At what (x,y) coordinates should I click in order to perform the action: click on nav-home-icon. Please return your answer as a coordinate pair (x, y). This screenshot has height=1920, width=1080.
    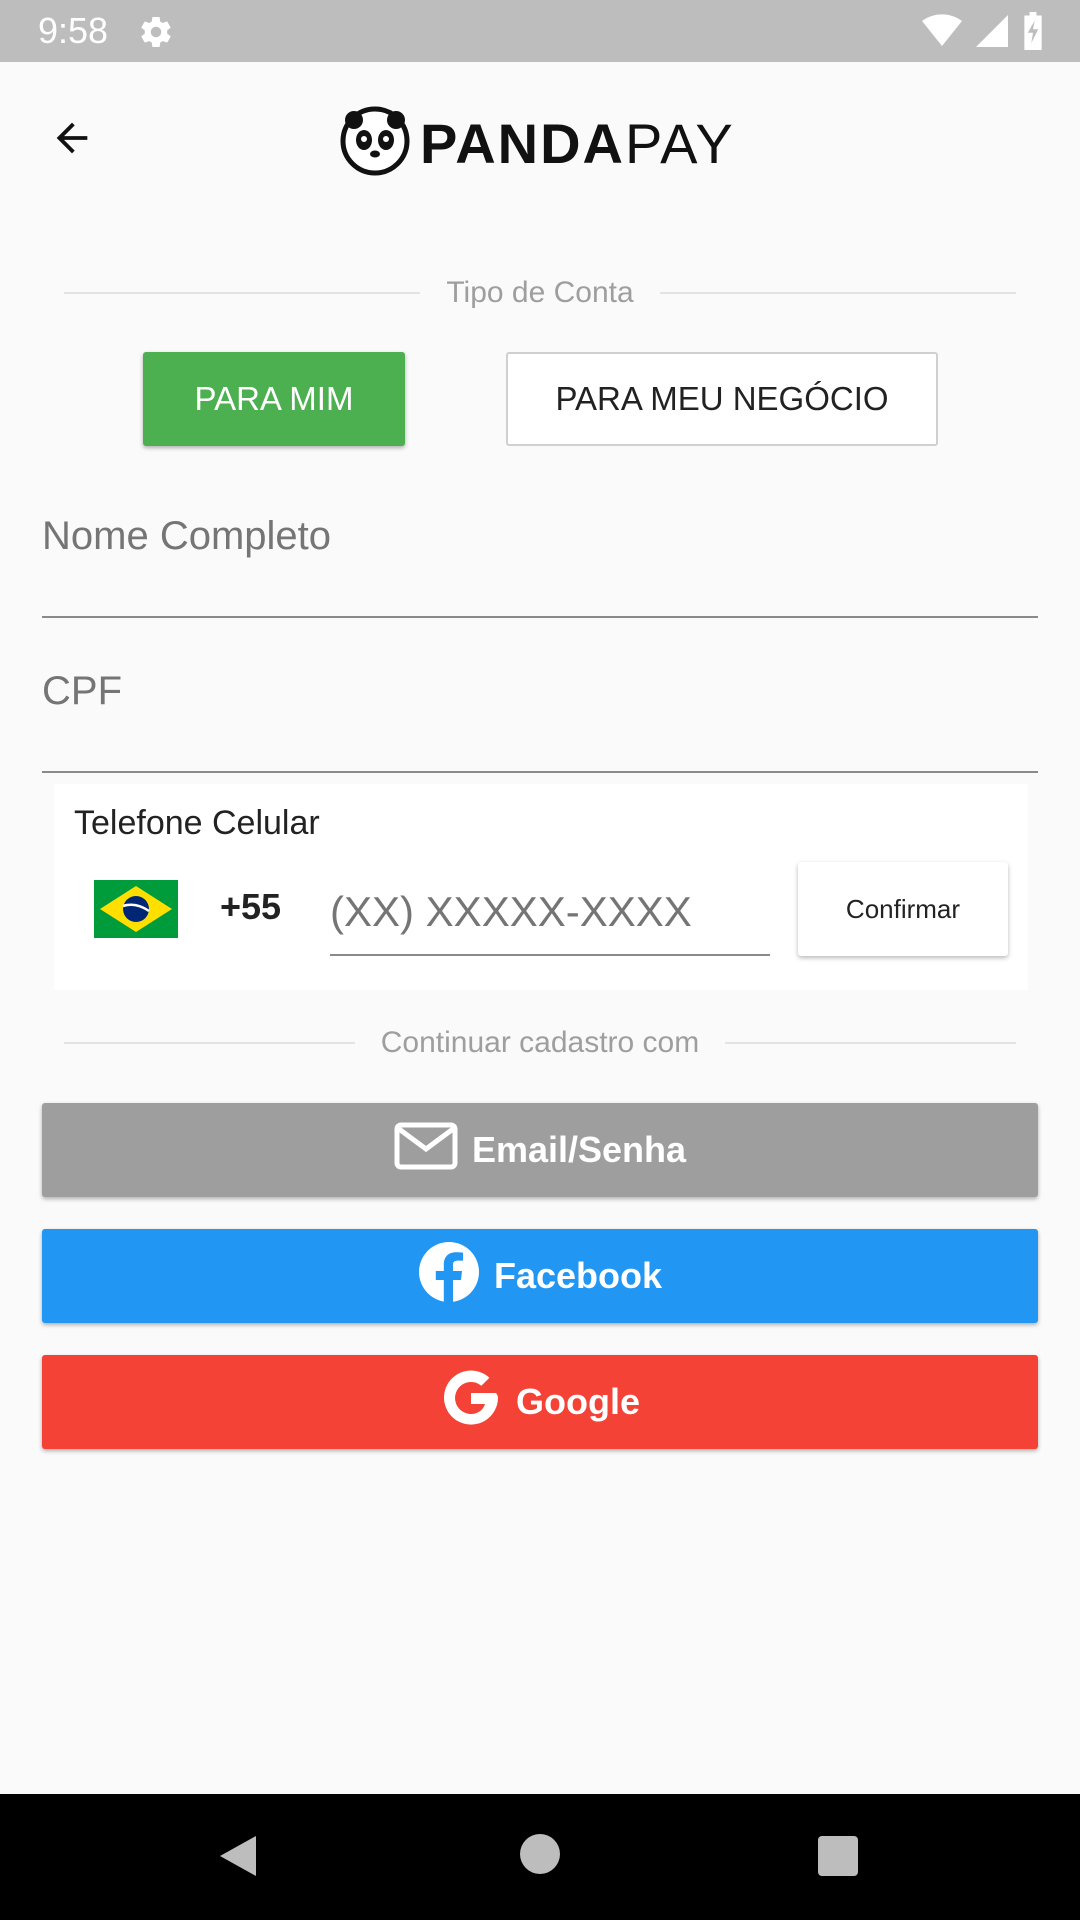
    Looking at the image, I should click on (540, 1854).